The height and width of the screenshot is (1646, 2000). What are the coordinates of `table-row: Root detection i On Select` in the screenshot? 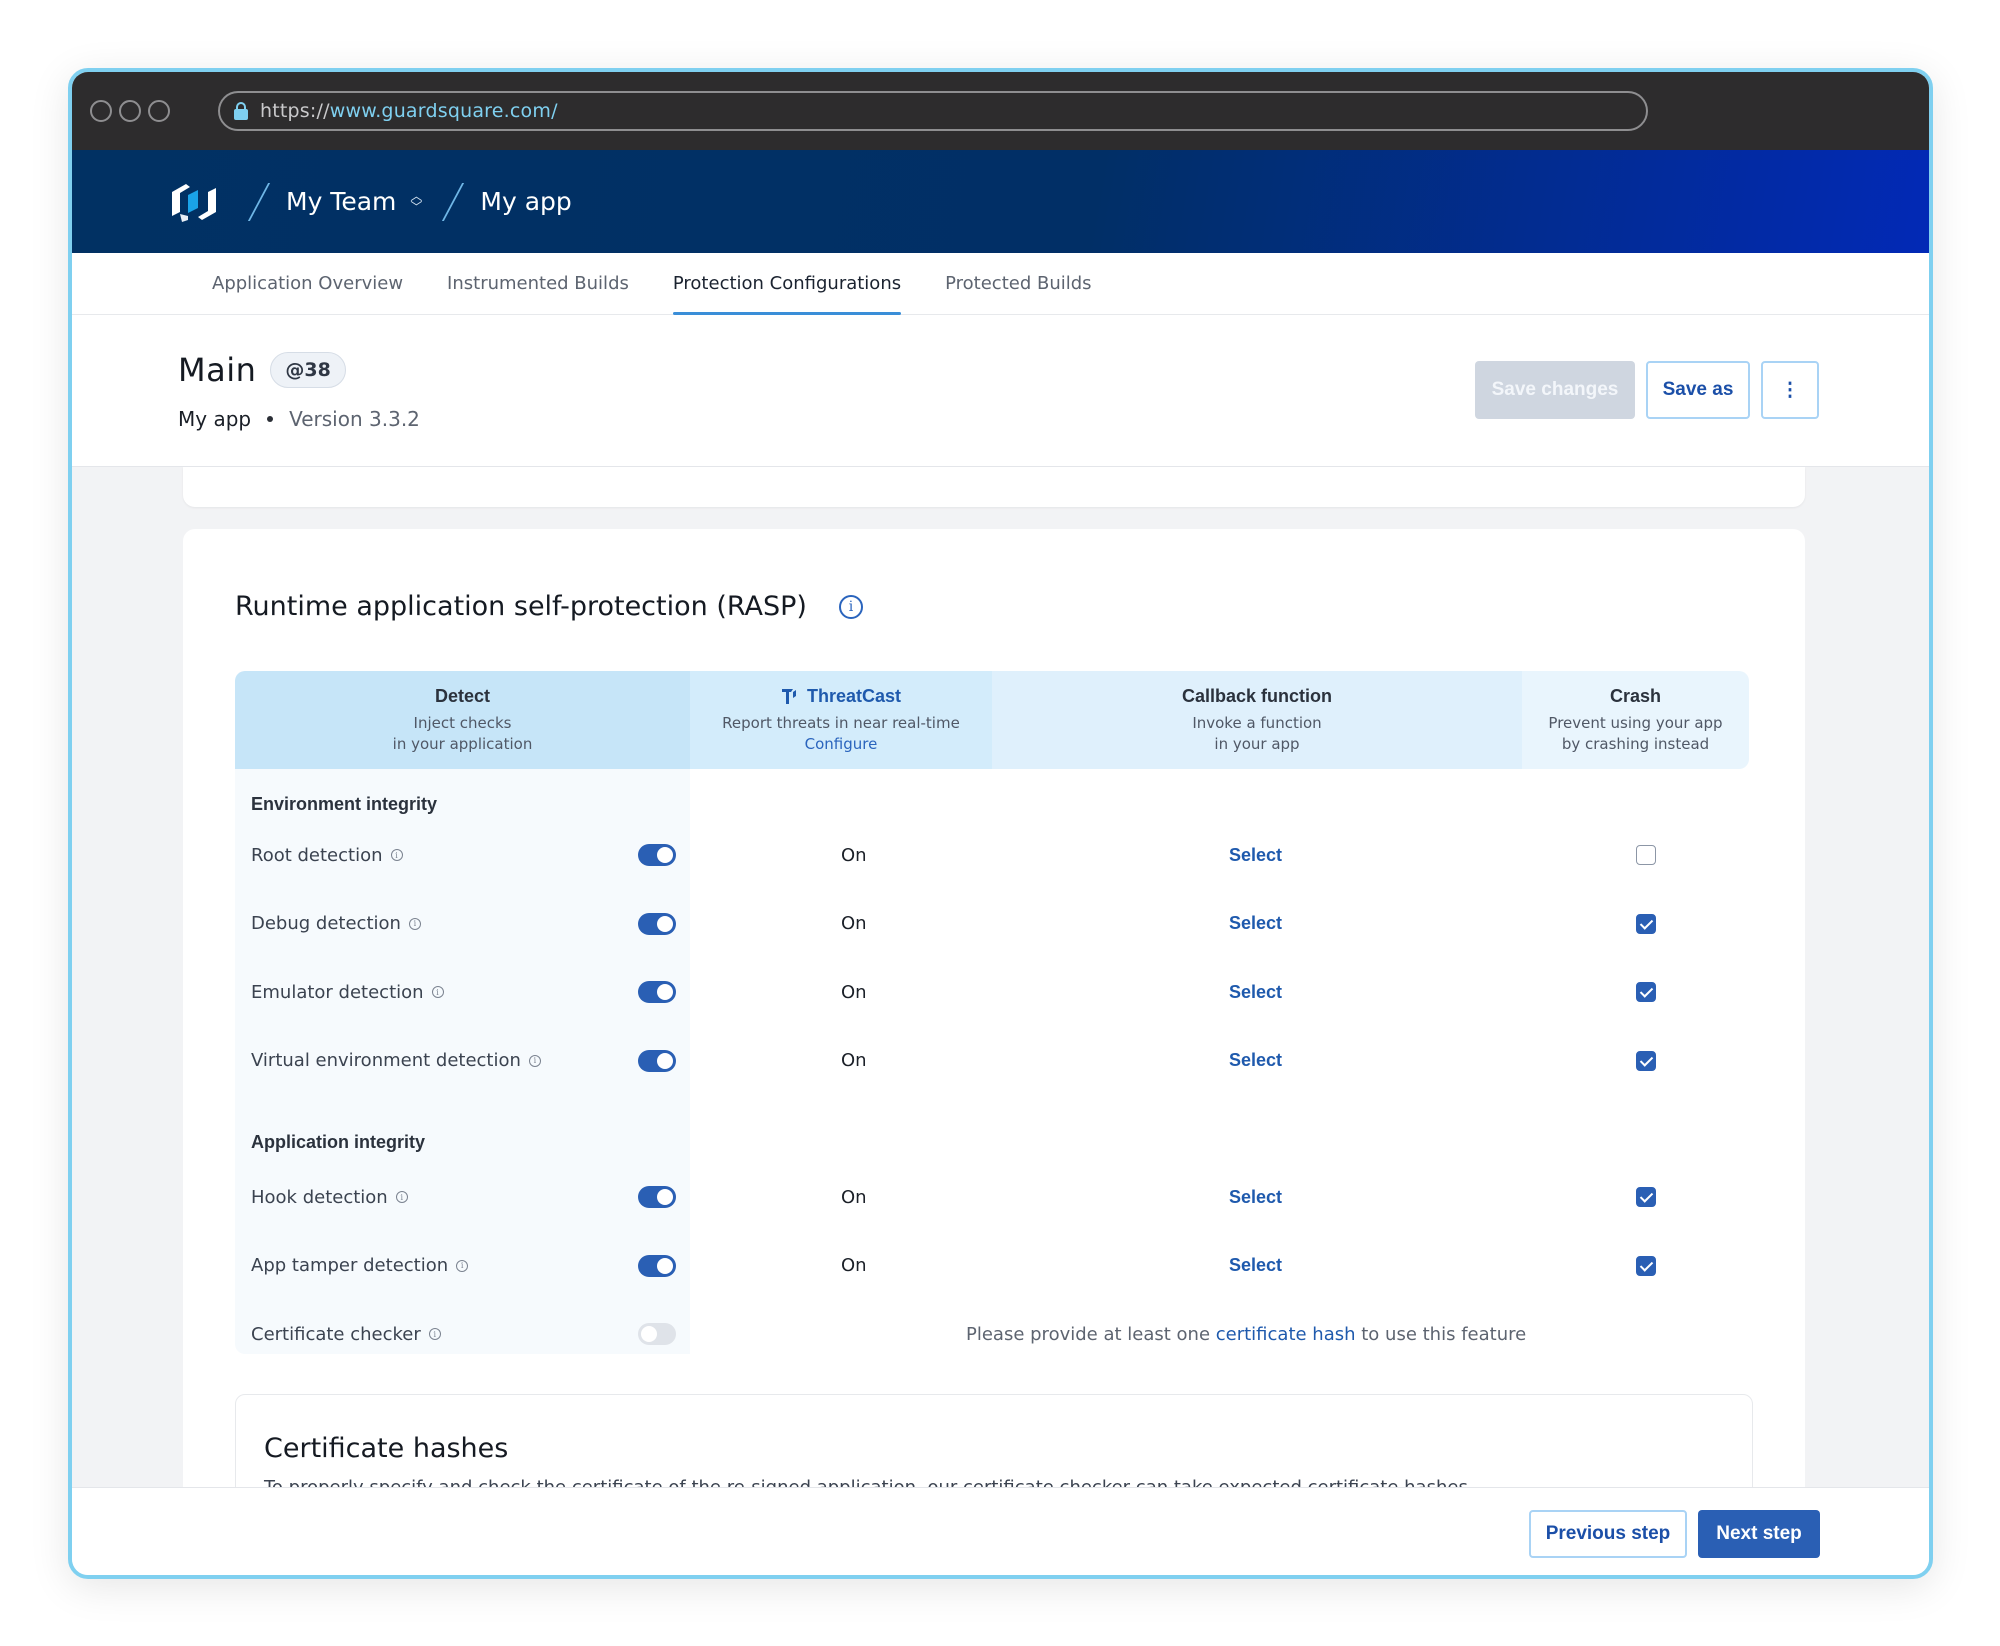 It's located at (992, 855).